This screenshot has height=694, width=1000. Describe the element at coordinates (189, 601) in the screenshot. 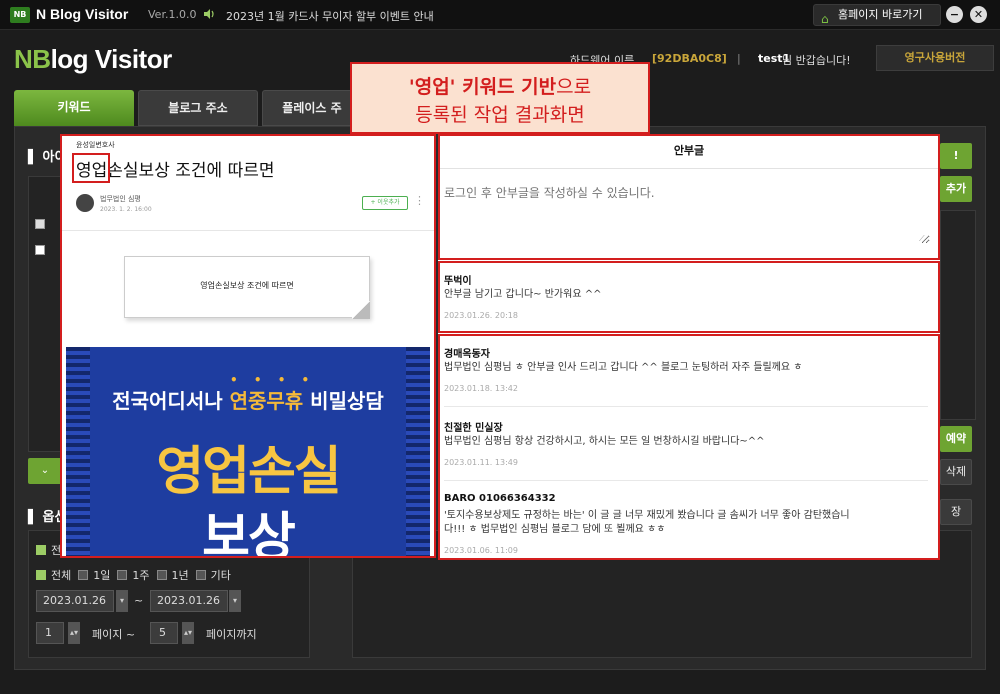

I see `date-to-input: 2023.01.26` at that location.